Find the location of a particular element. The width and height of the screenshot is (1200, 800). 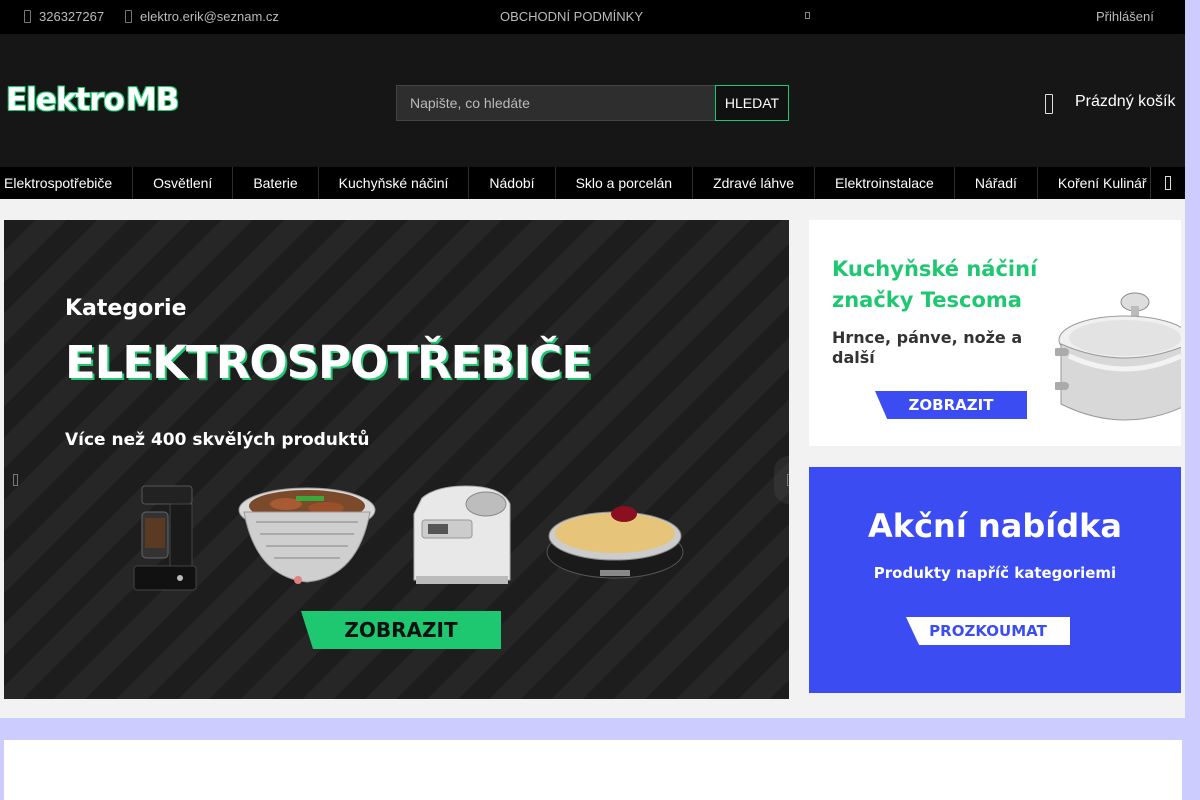

nav-item-baterie: Baterie is located at coordinates (276, 183).